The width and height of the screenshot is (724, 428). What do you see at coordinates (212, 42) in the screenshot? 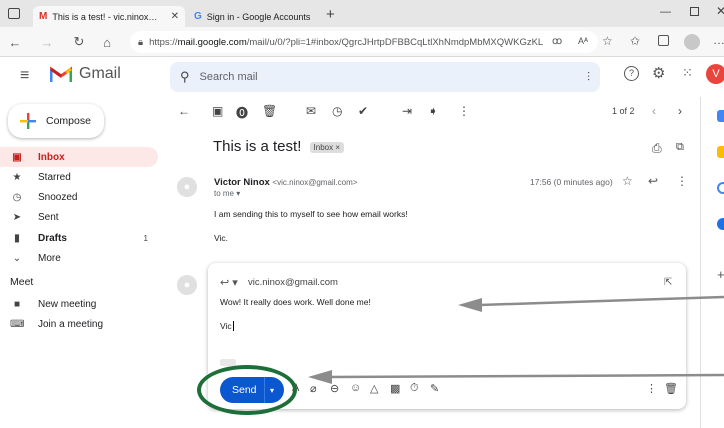
I see `url-host: mail.google.com` at bounding box center [212, 42].